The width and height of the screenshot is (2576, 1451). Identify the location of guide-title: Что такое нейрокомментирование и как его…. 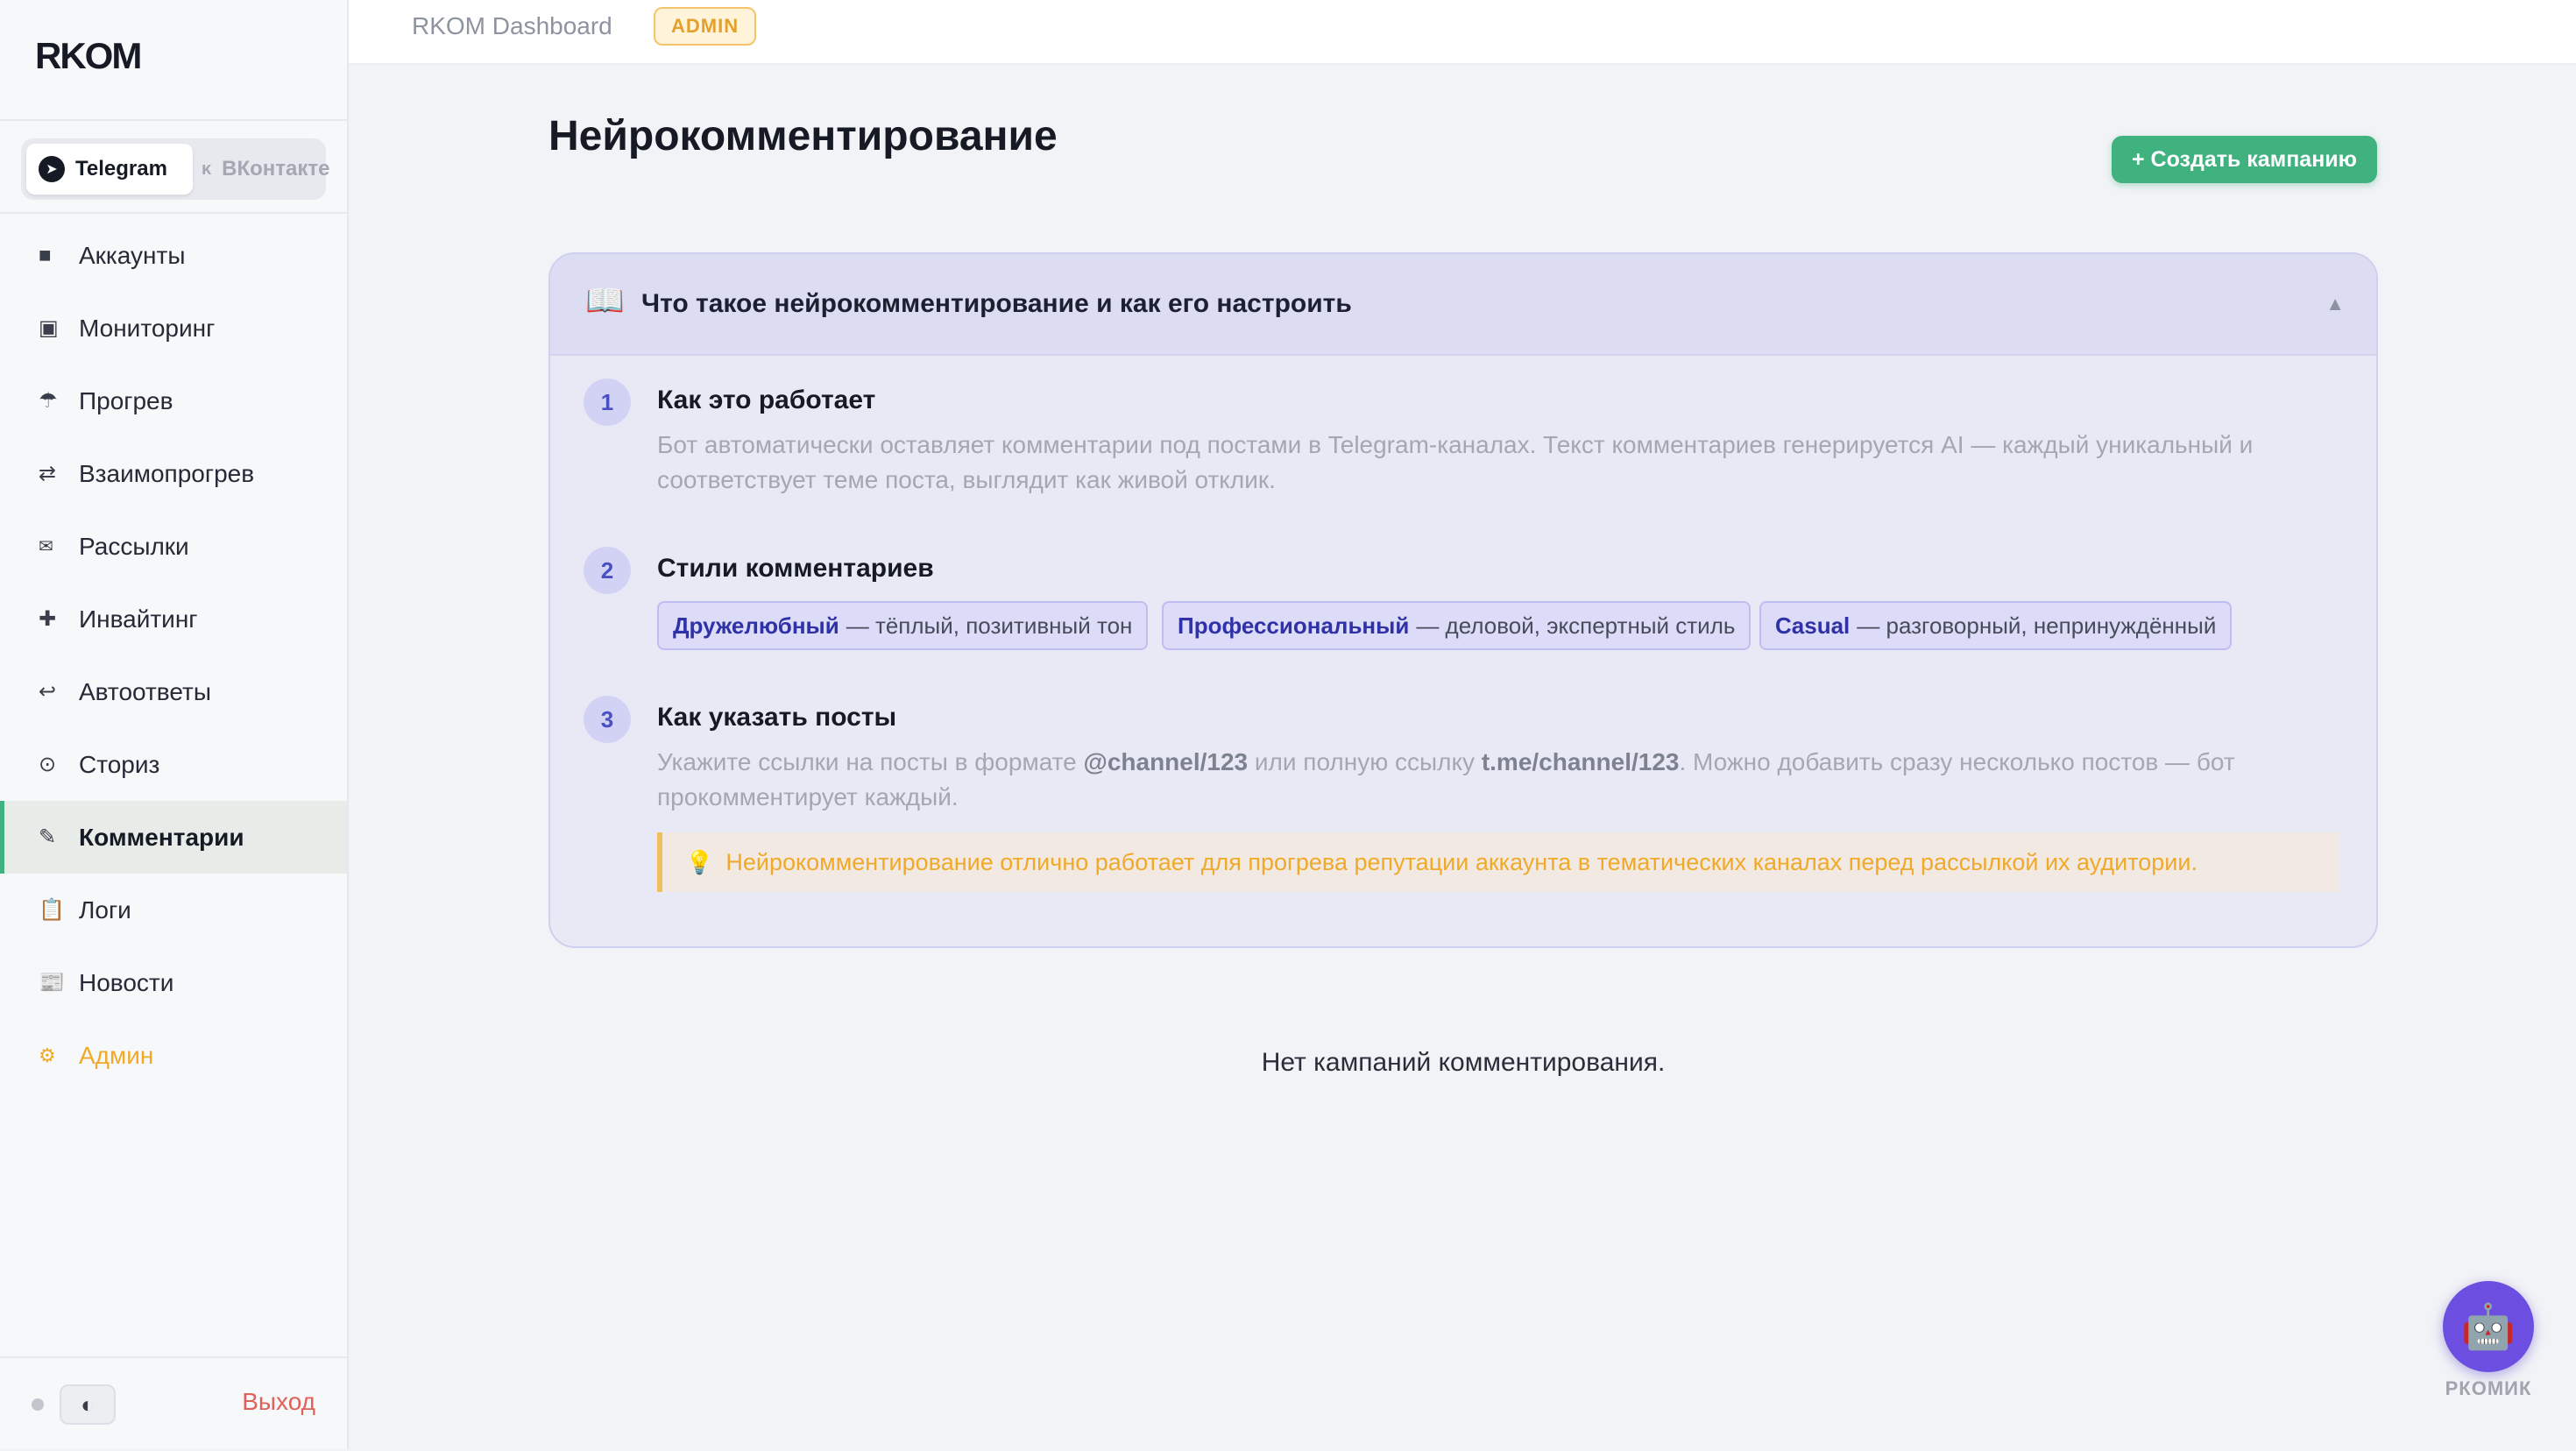
(996, 303).